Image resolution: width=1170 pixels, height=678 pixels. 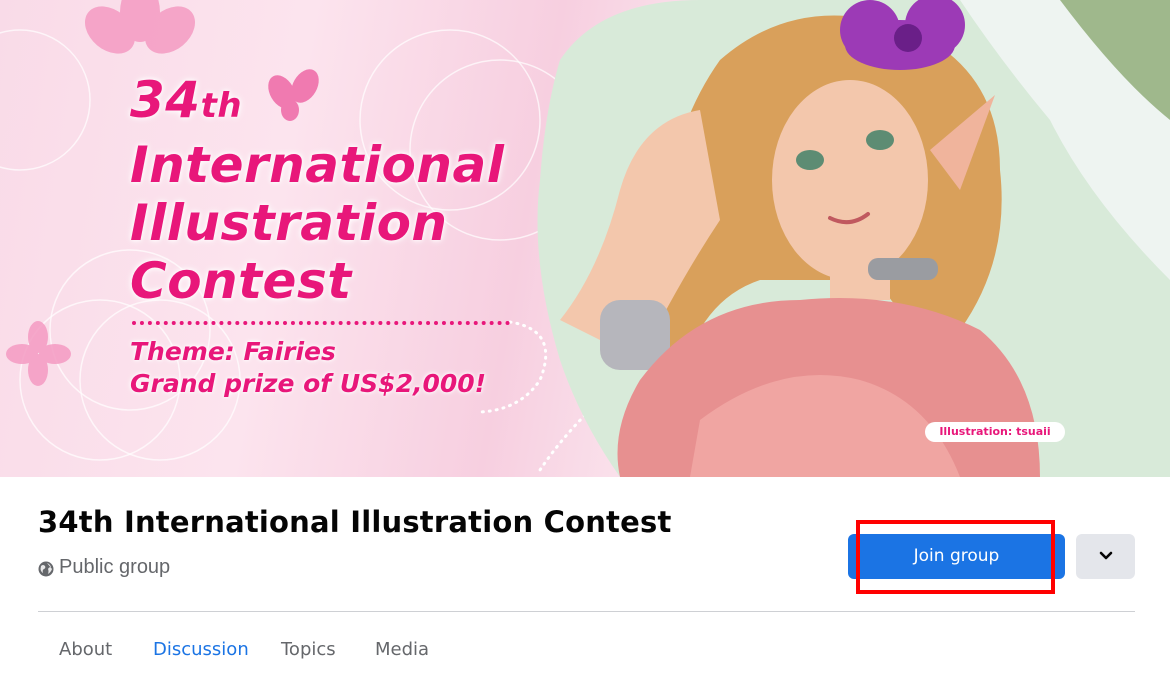 I want to click on join-group-button: Join group, so click(x=956, y=556).